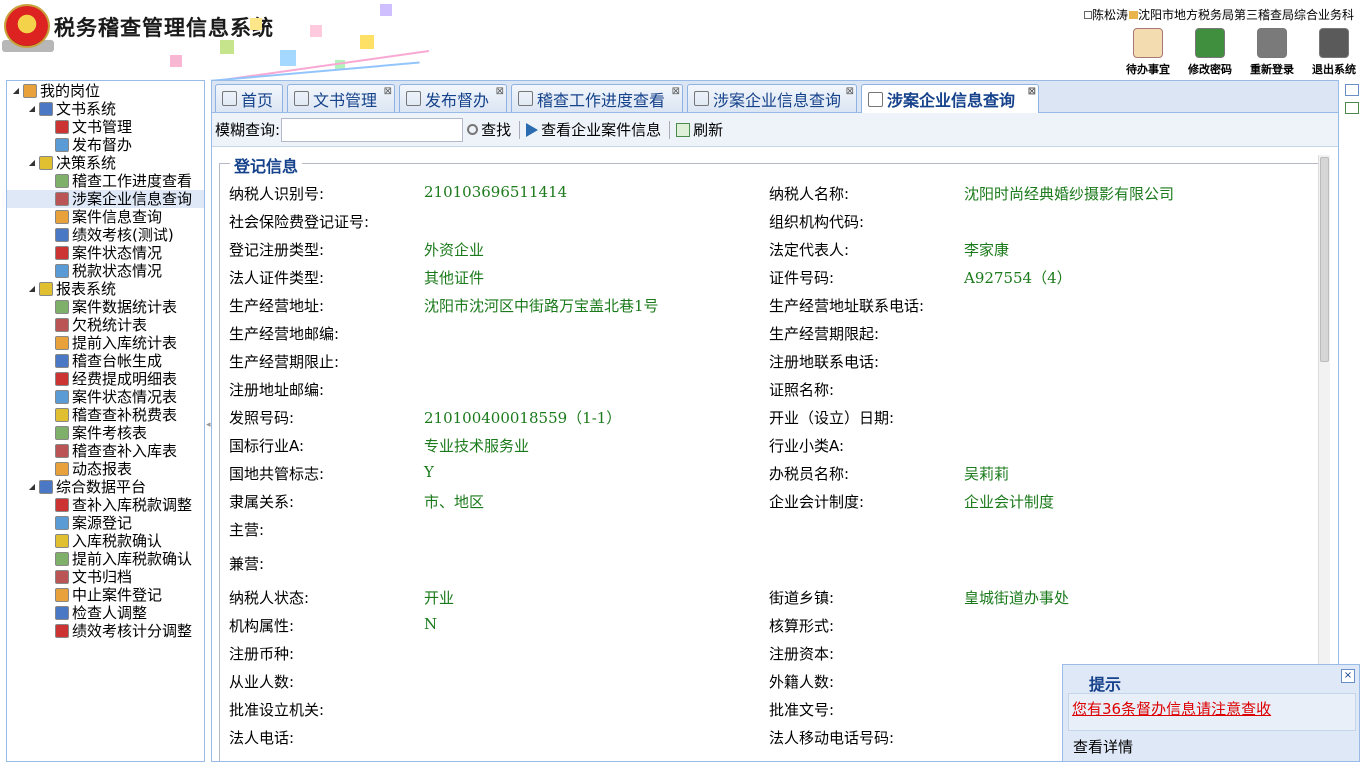  Describe the element at coordinates (1348, 676) in the screenshot. I see `close-icon: ×` at that location.